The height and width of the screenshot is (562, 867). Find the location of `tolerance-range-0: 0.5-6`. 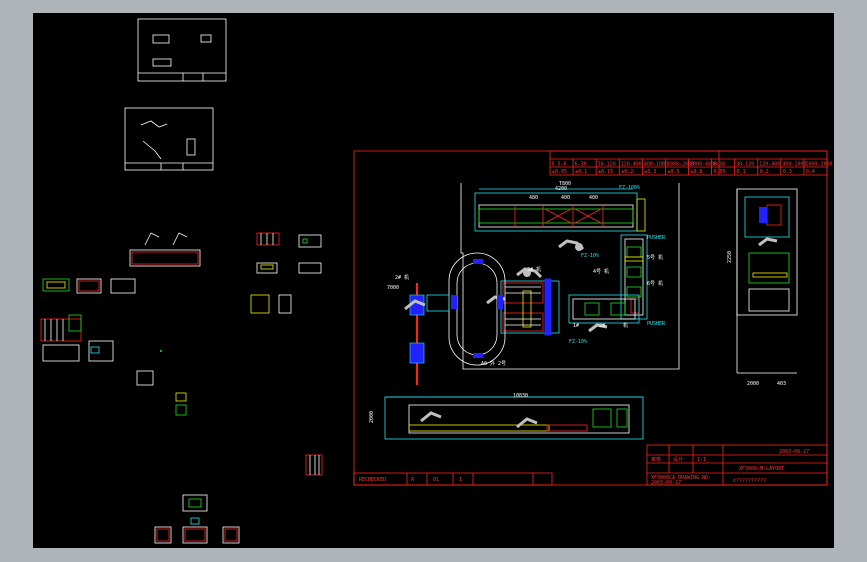

tolerance-range-0: 0.5-6 is located at coordinates (559, 165).